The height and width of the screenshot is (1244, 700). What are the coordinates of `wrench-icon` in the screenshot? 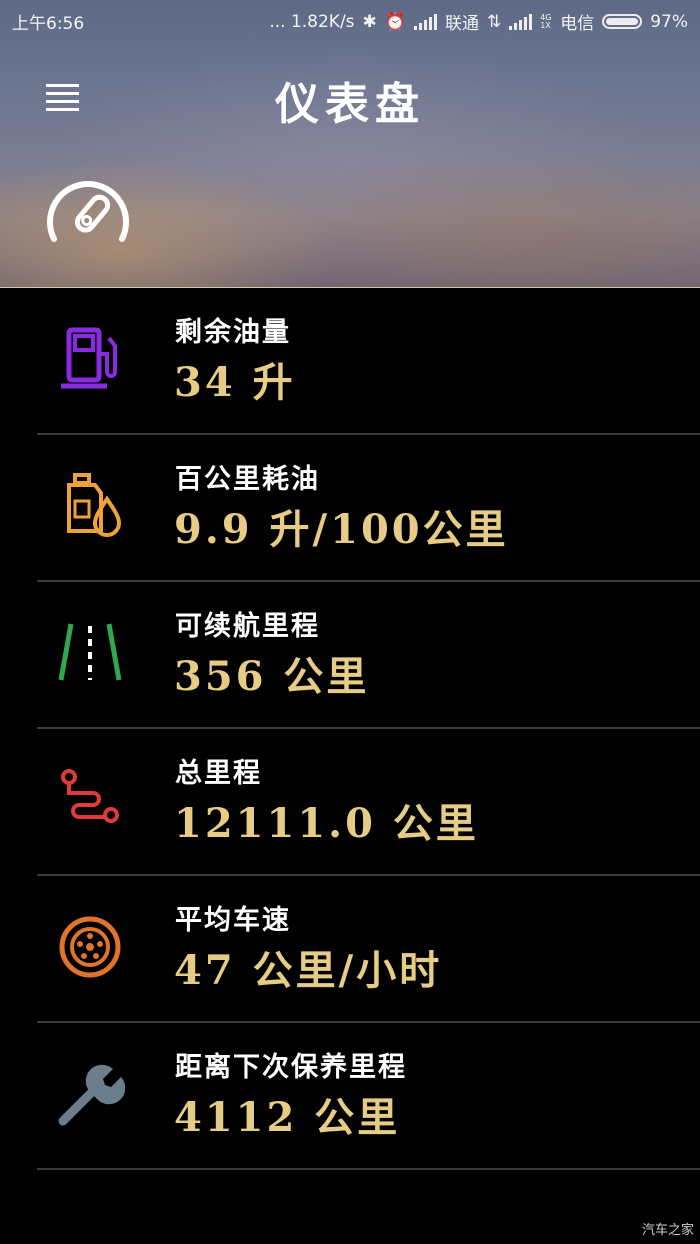 It's located at (91, 1095).